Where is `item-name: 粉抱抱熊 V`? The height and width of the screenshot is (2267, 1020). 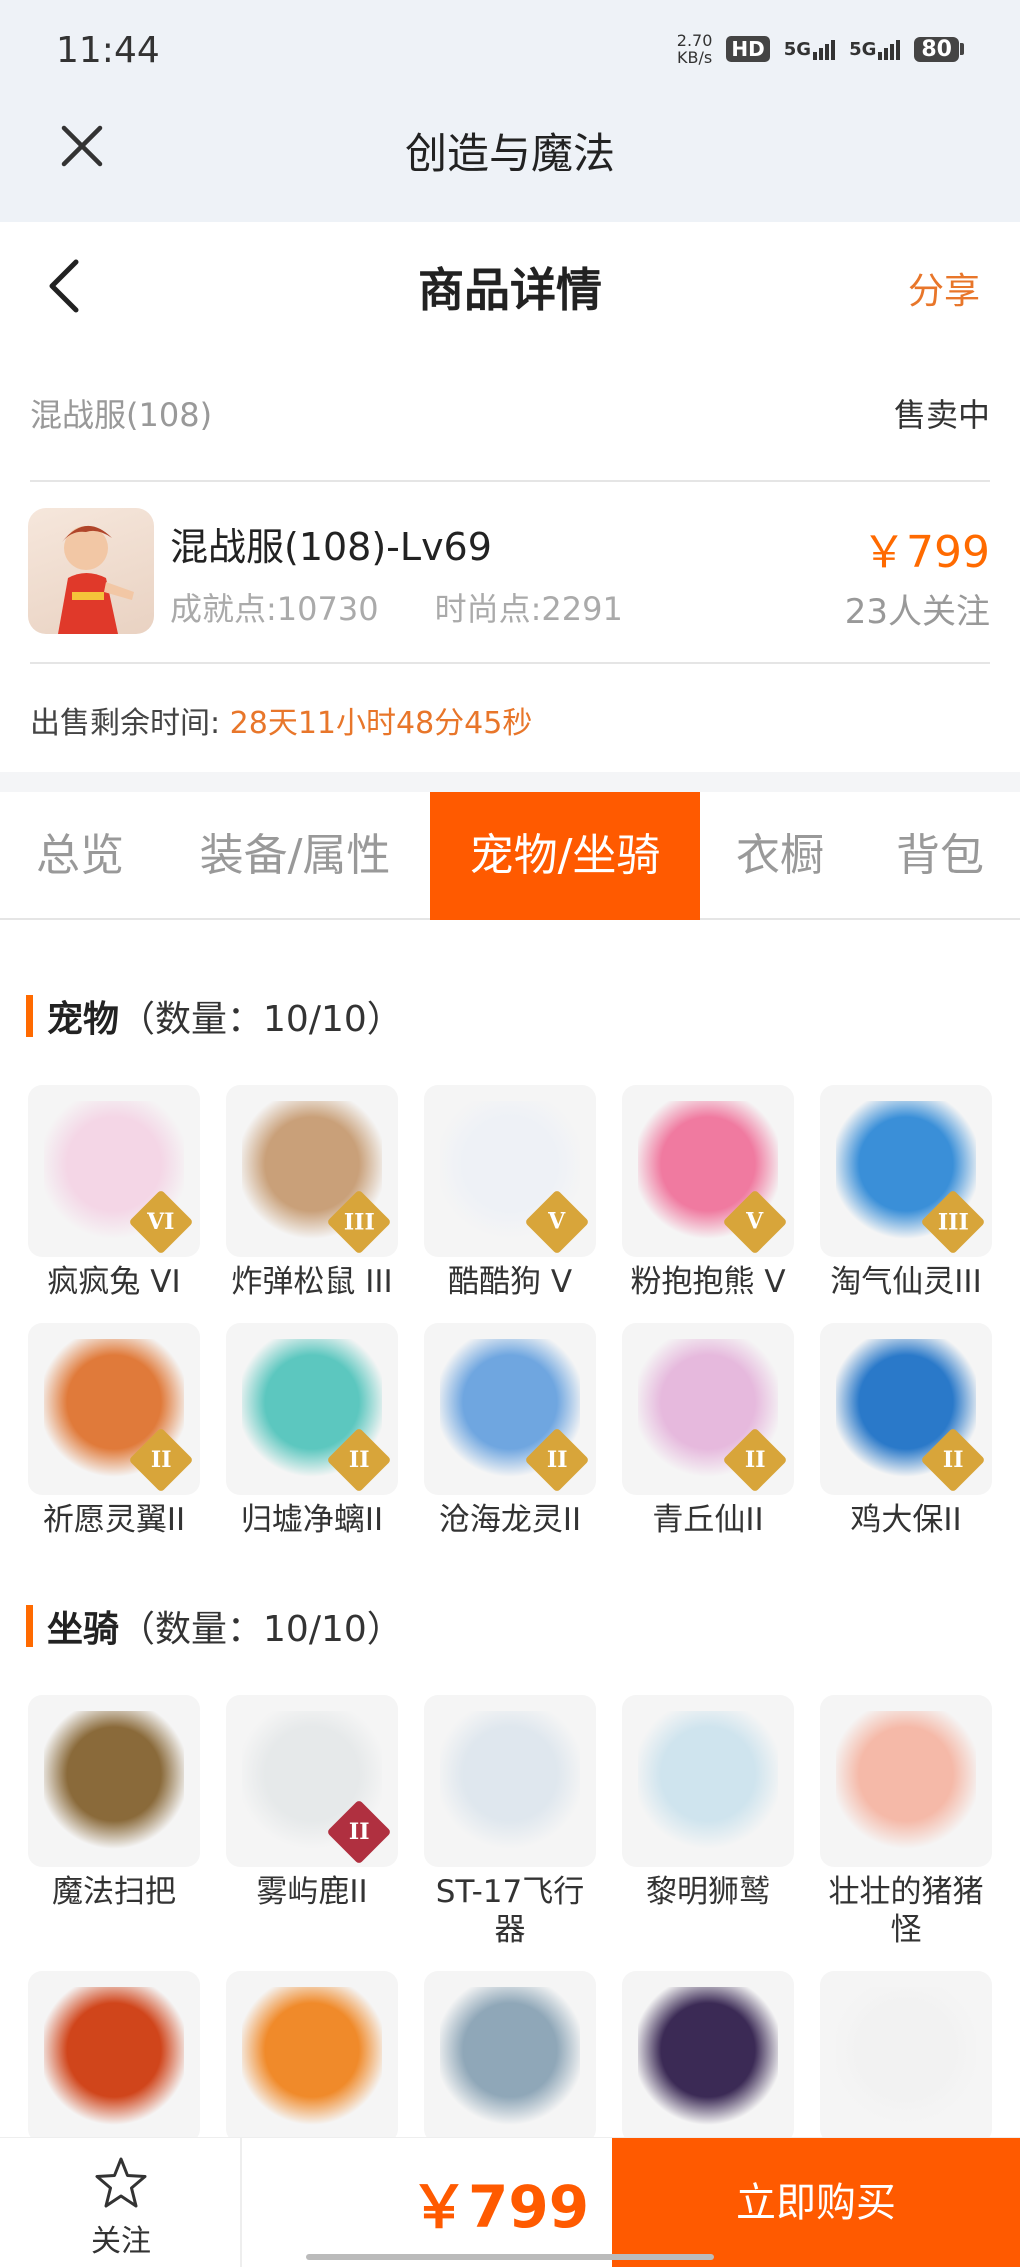 item-name: 粉抱抱熊 V is located at coordinates (708, 1282).